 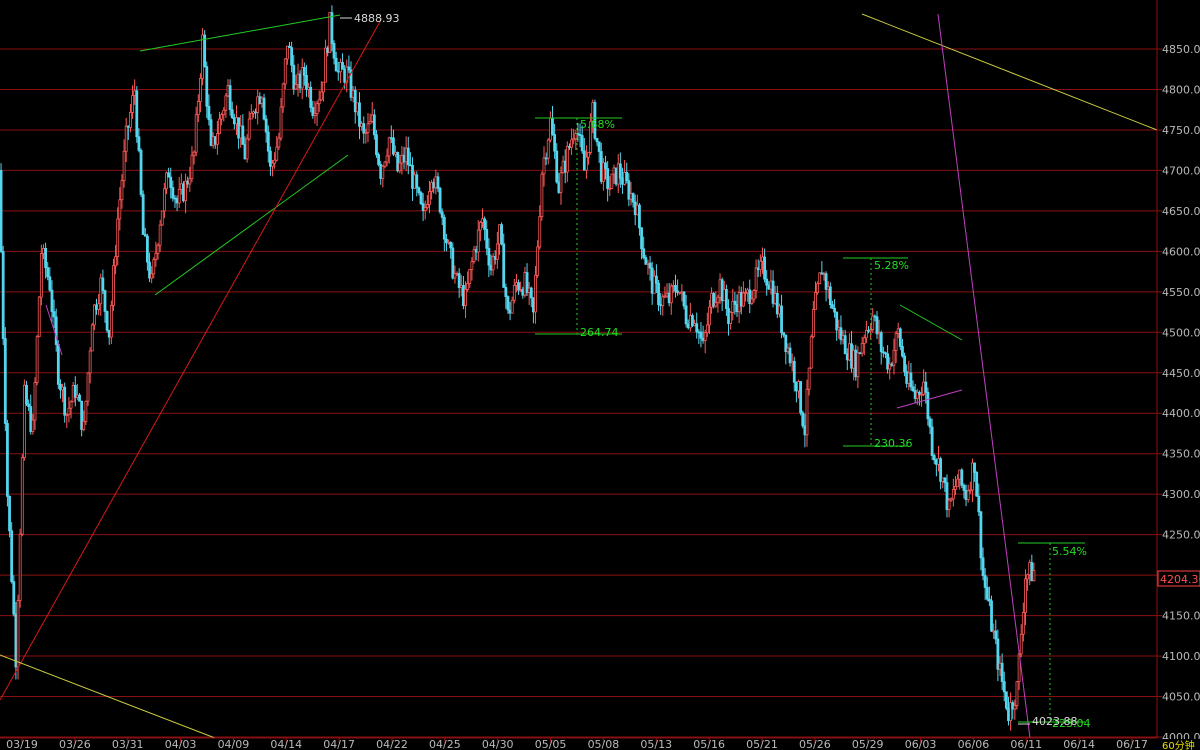 What do you see at coordinates (339, 744) in the screenshot?
I see `x-tick-label: 04/17` at bounding box center [339, 744].